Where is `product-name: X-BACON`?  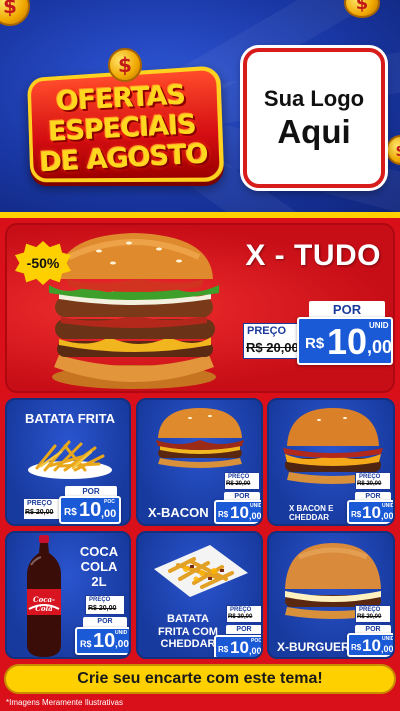
product-name: X-BACON is located at coordinates (178, 512).